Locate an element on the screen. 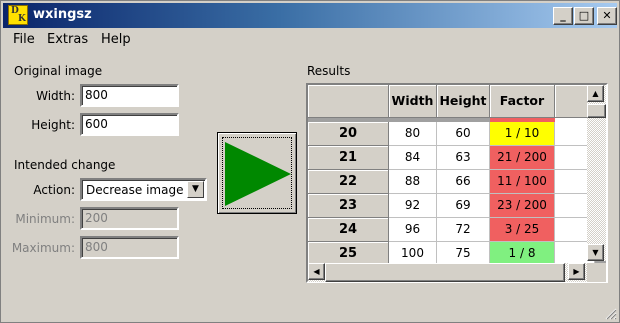 Image resolution: width=620 pixels, height=323 pixels. scroll-down-button: ▼ is located at coordinates (595, 252).